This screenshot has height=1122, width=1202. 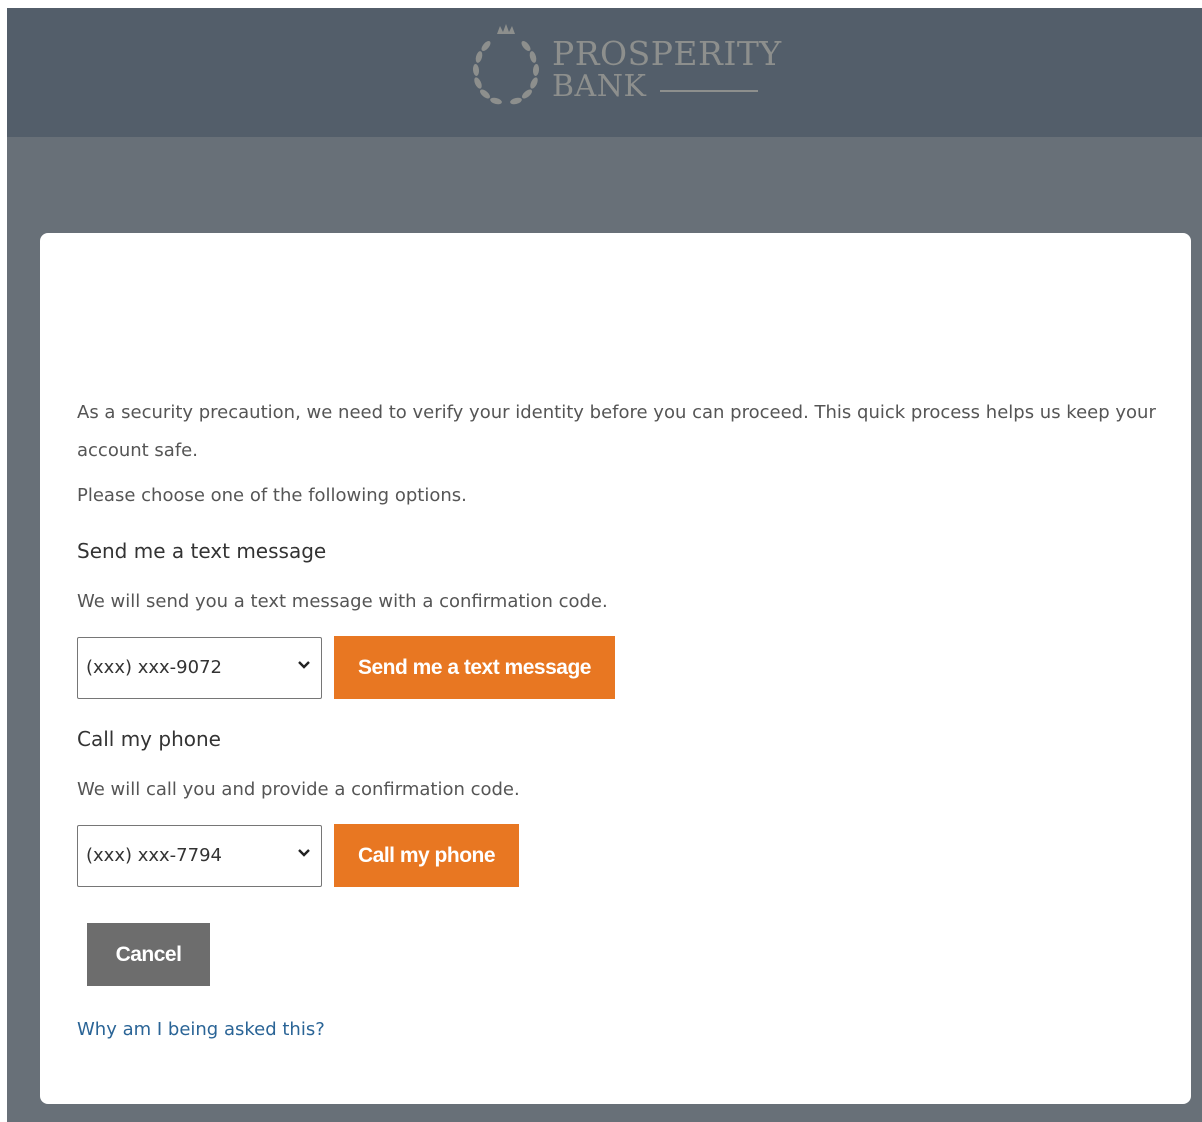 I want to click on site-header: PROSPERITY BANK, so click(x=604, y=72).